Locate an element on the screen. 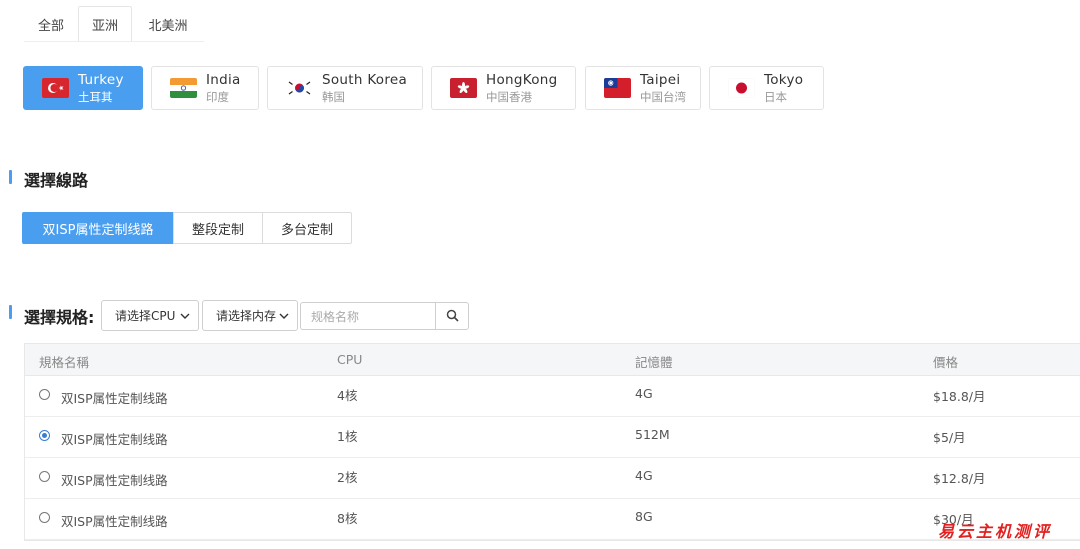 The height and width of the screenshot is (549, 1080). region-name: HongKong is located at coordinates (522, 80).